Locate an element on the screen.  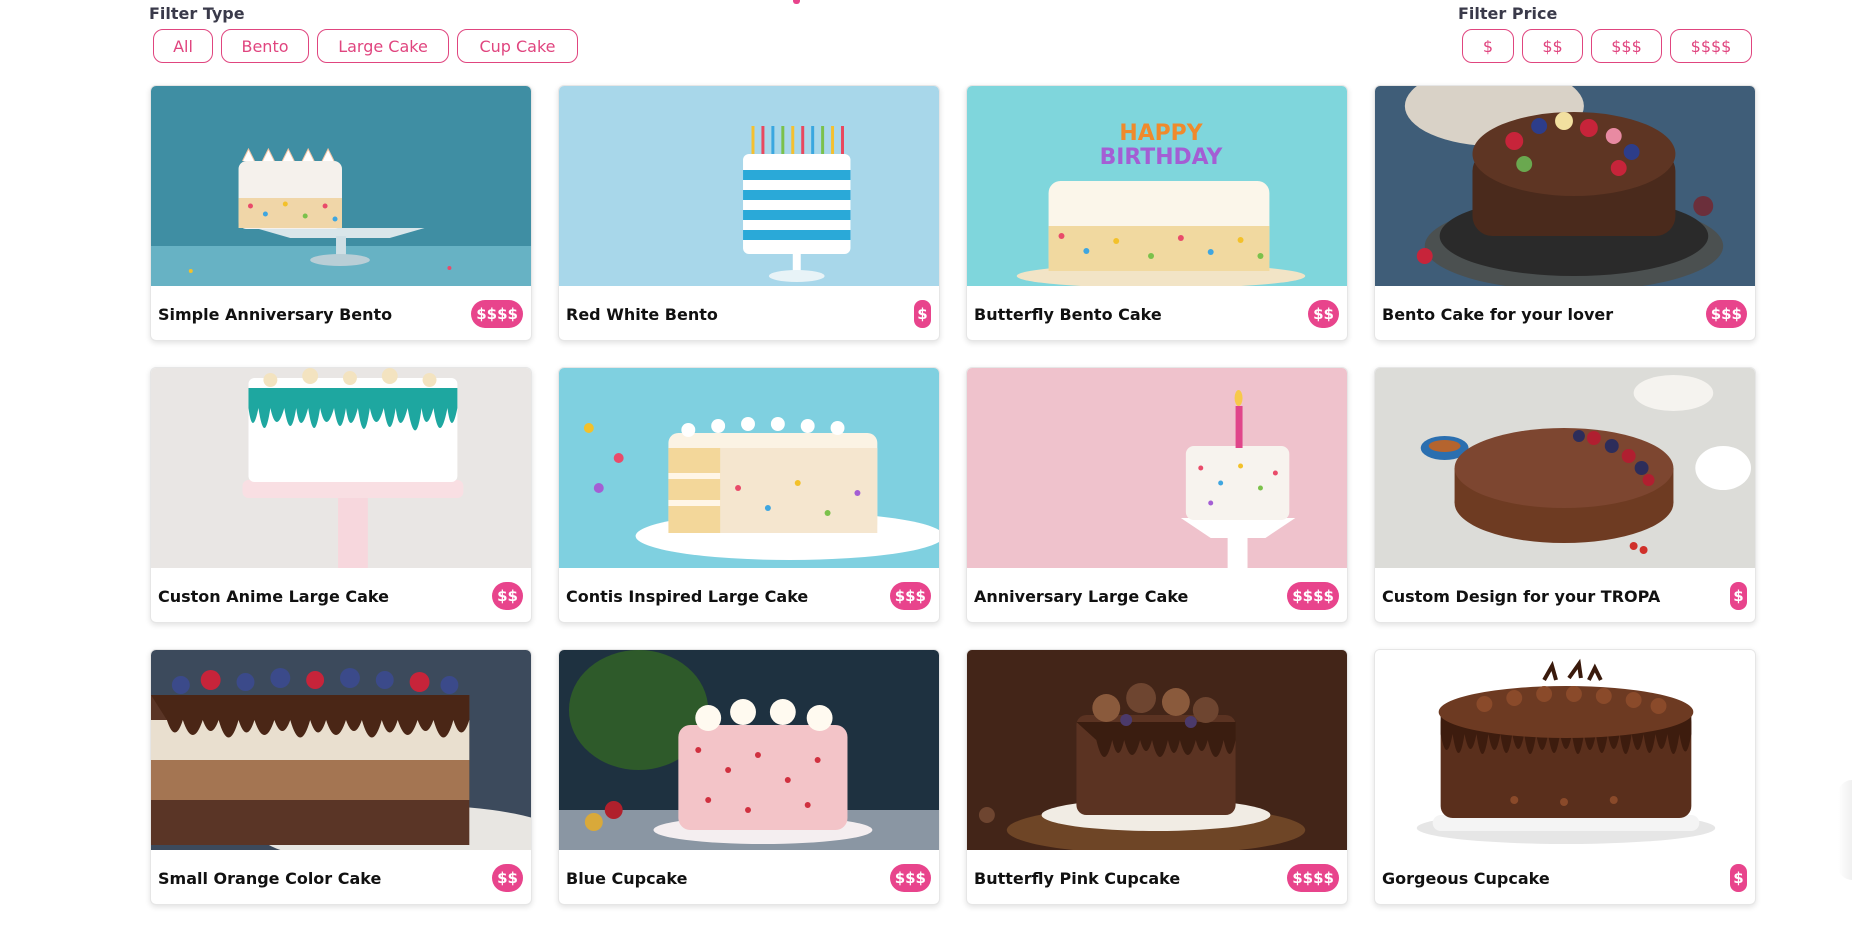
cake-photo-teal-drip is located at coordinates (341, 468).